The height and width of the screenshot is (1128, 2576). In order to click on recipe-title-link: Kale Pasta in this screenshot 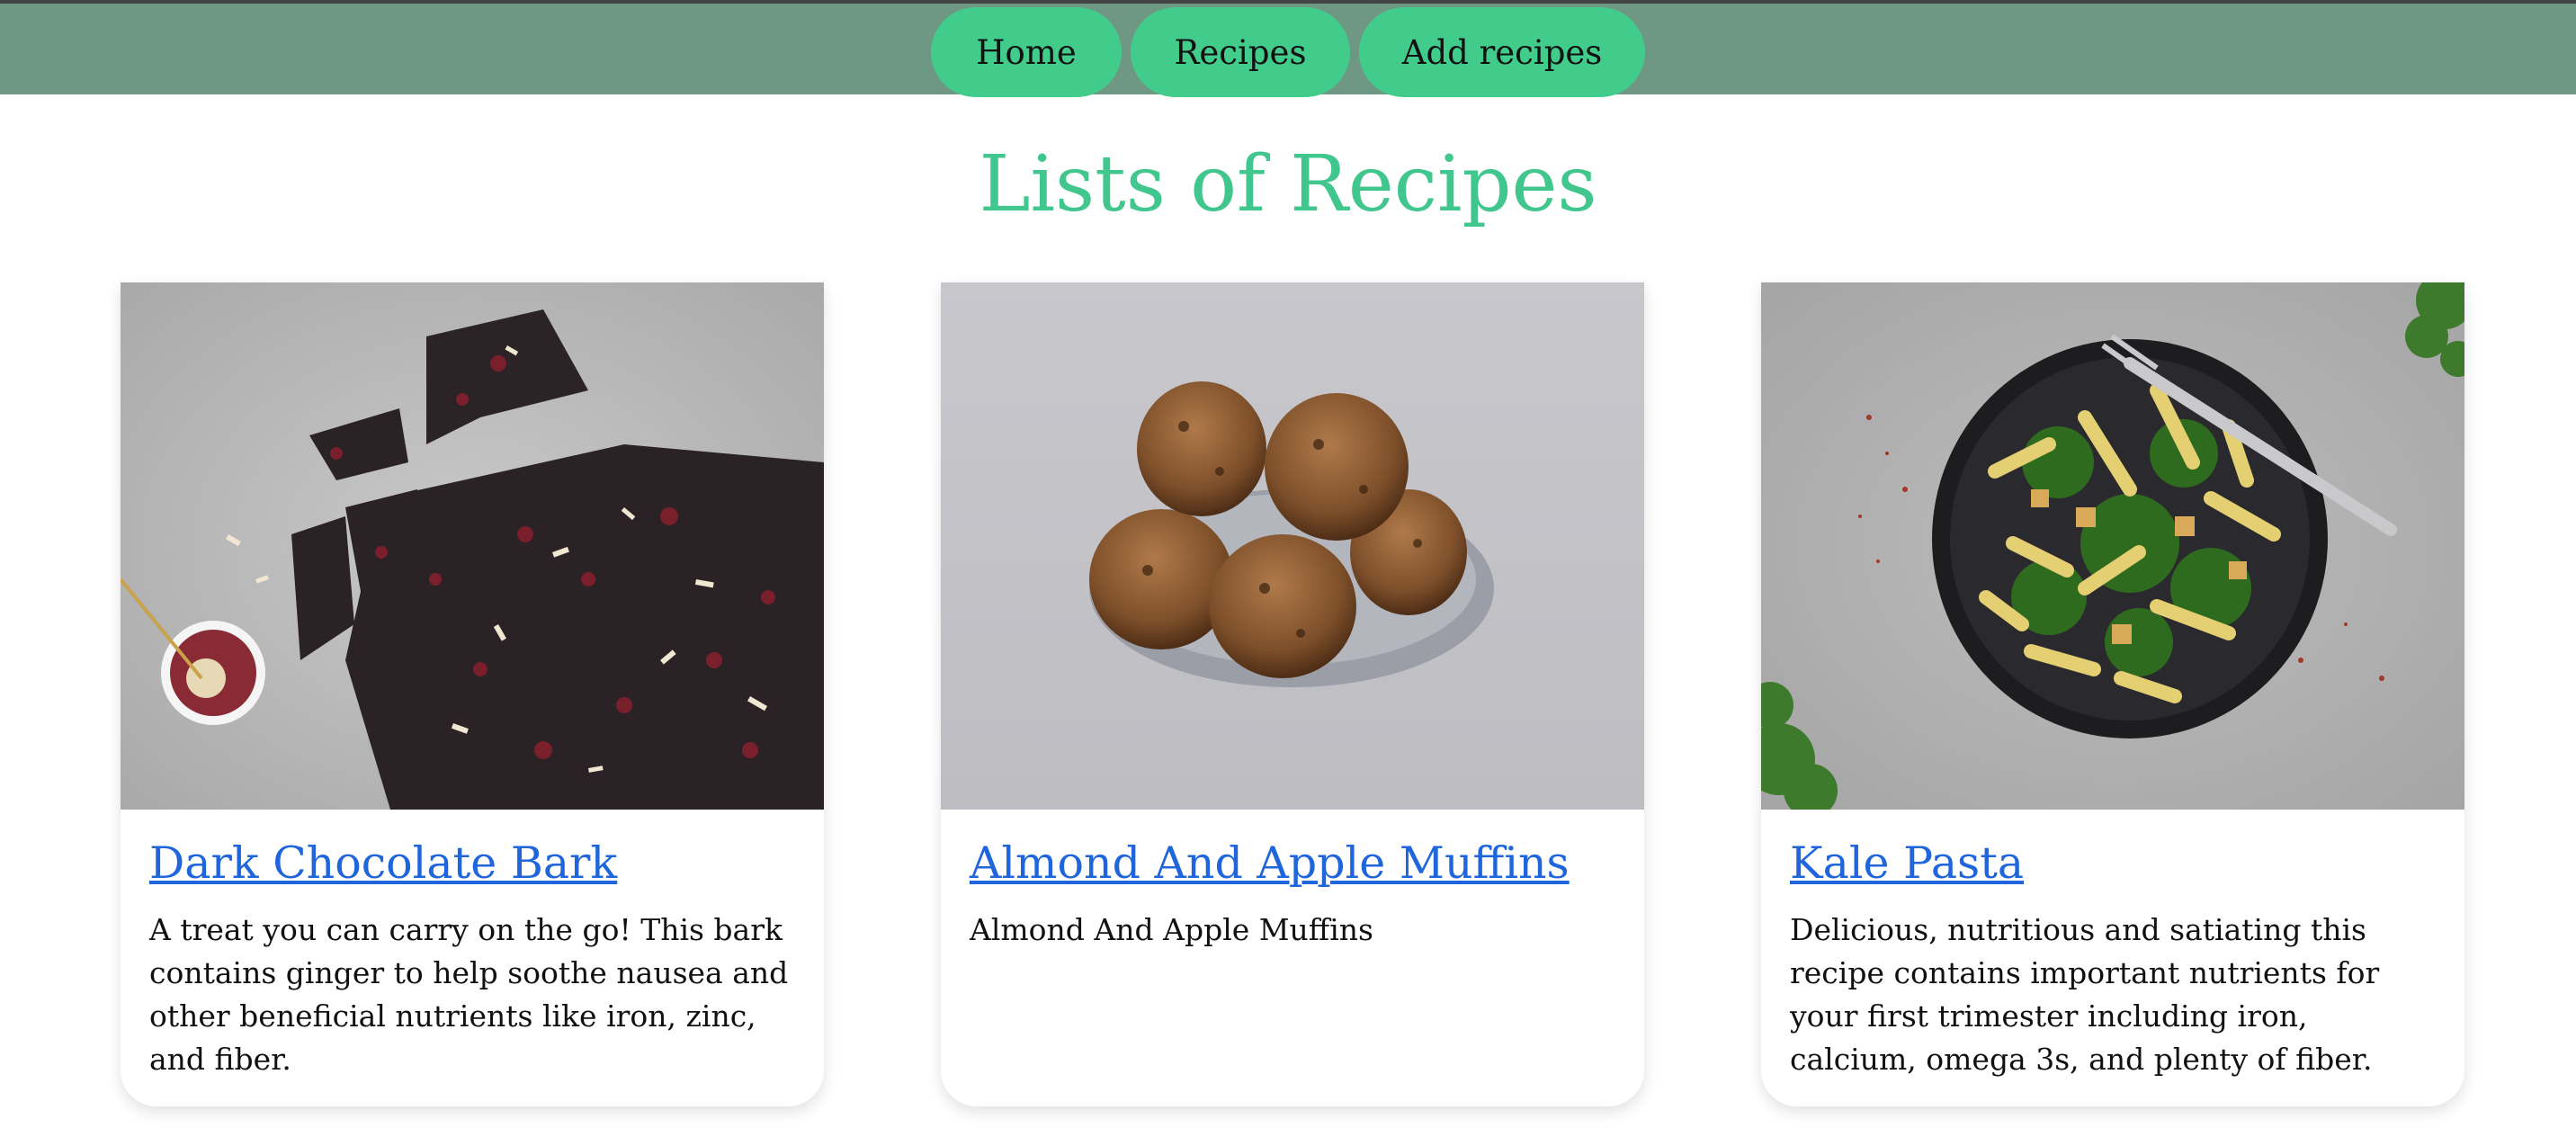, I will do `click(1907, 863)`.